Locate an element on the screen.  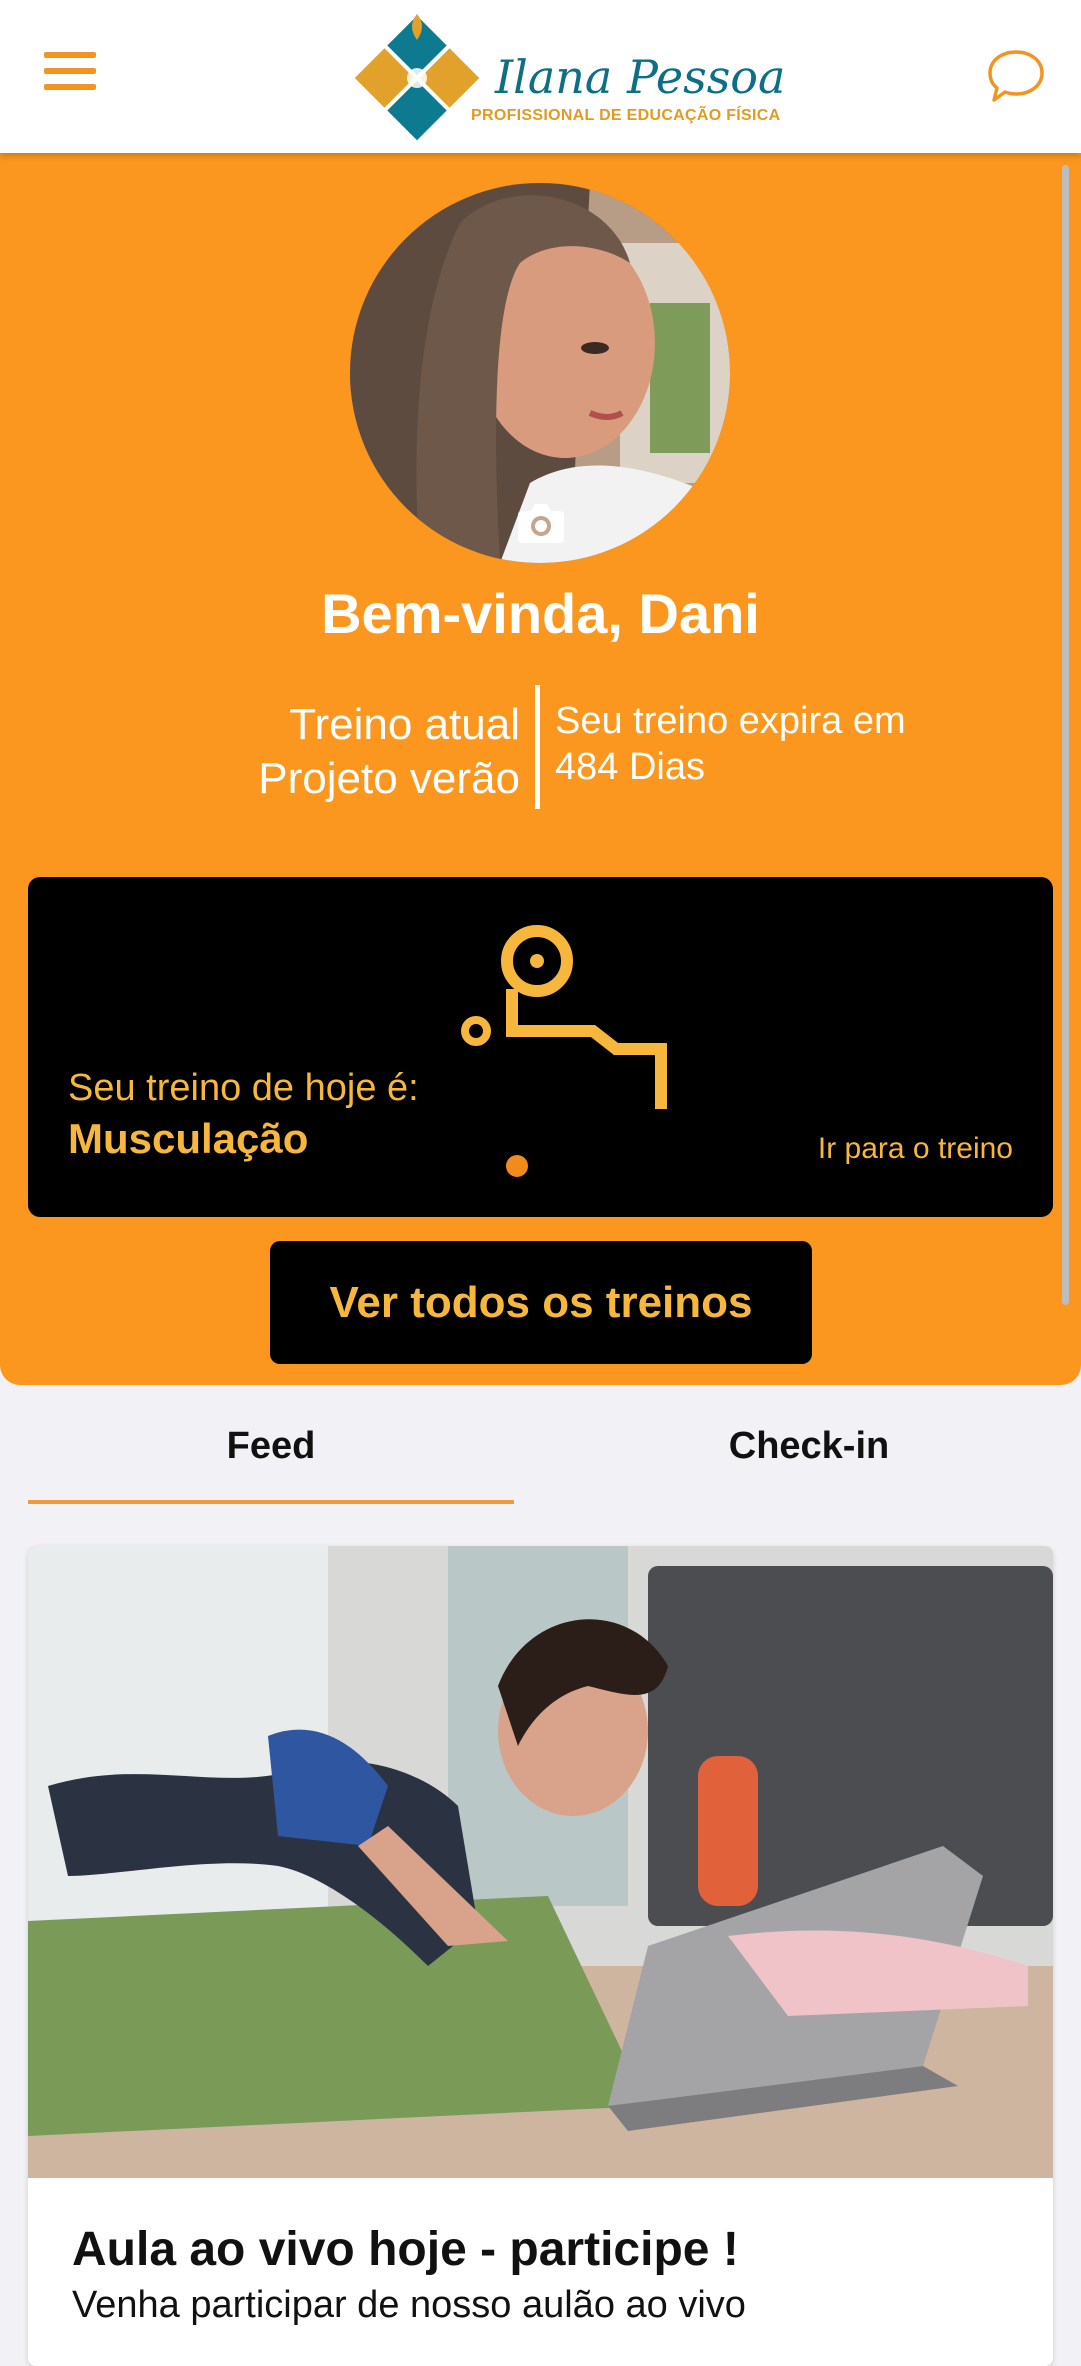
scrollbar is located at coordinates (1065, 735).